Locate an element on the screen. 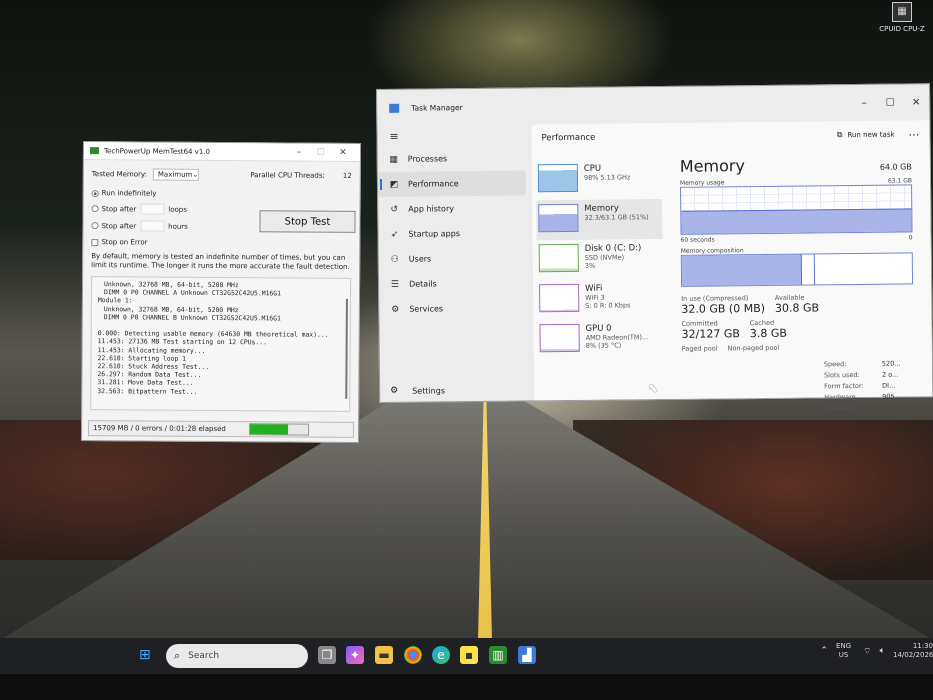  clock: 11:30 14/02/2026 is located at coordinates (913, 651).